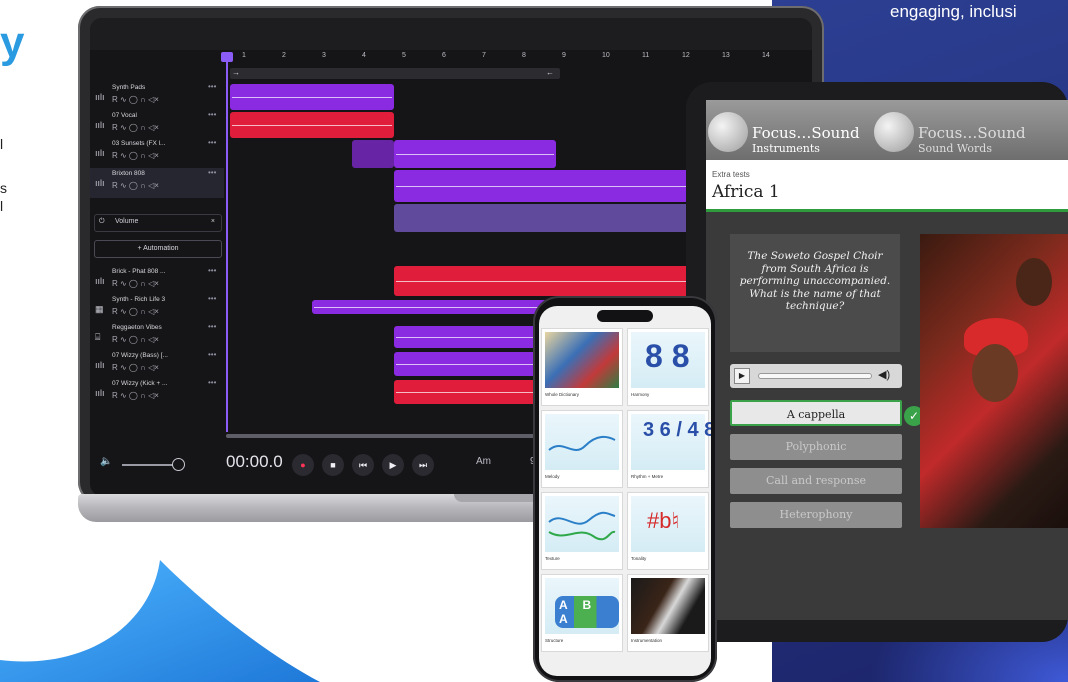  What do you see at coordinates (178, 464) in the screenshot?
I see `master-volume-knob` at bounding box center [178, 464].